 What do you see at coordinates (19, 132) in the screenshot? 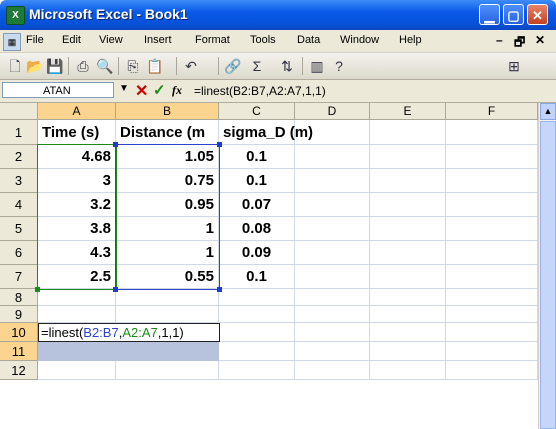
I see `row-header-1: 1` at bounding box center [19, 132].